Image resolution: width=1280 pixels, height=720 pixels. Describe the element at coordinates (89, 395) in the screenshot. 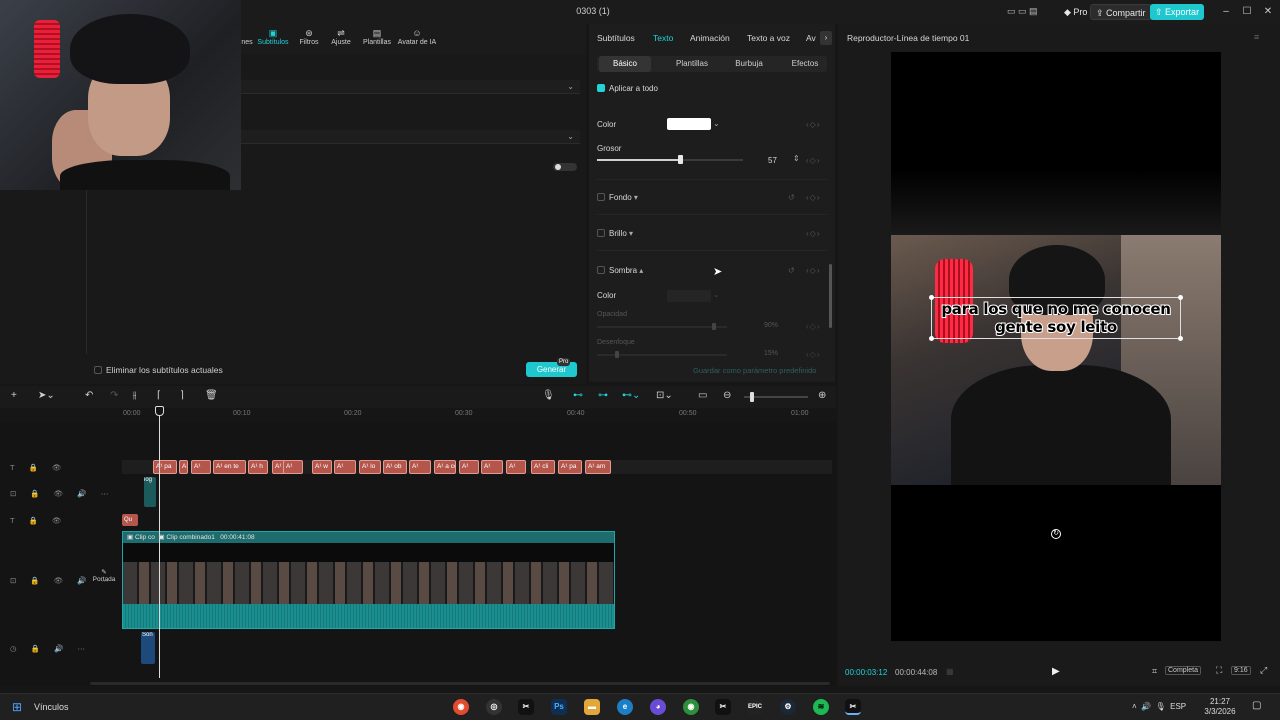

I see `undo-icon: ↶` at that location.